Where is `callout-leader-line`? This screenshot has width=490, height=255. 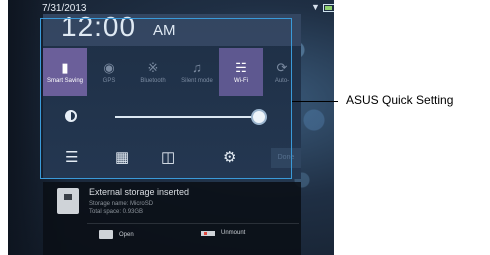
callout-leader-line is located at coordinates (315, 101).